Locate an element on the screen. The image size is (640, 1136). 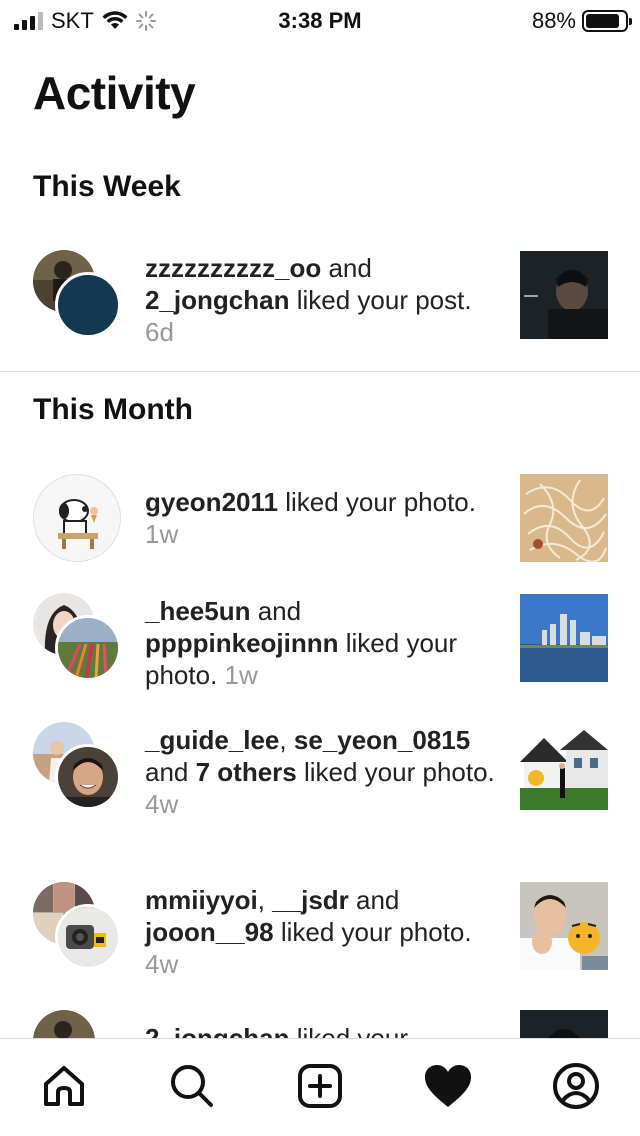
new-post-icon is located at coordinates (320, 1085).